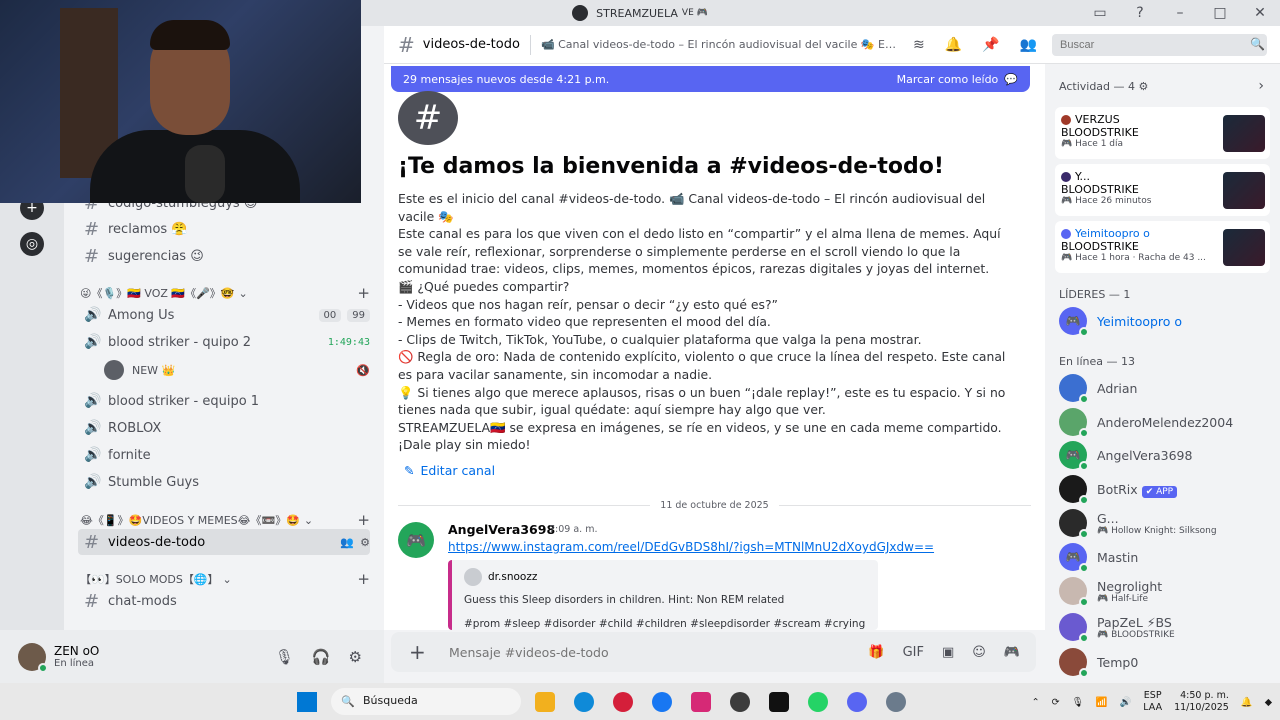 The image size is (1280, 720). Describe the element at coordinates (224, 293) in the screenshot. I see `voice-category: 😜《🎙️》🇻🇪 VOZ 🇻🇪《🎤》🤓 ⌄ +` at that location.